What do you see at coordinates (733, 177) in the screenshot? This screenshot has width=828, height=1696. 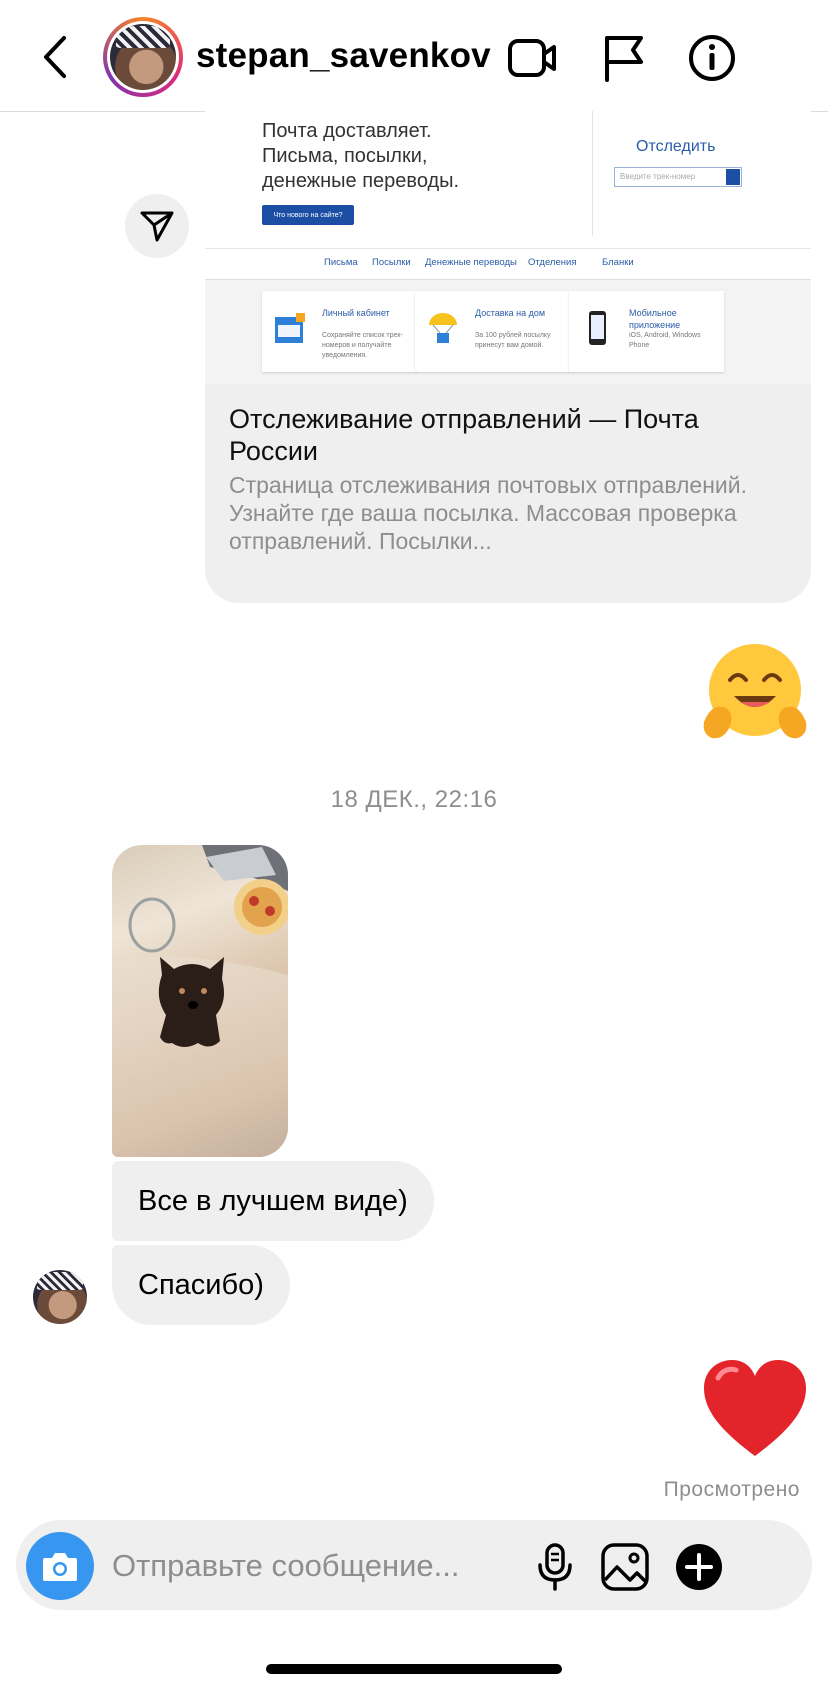 I see `search-icon` at bounding box center [733, 177].